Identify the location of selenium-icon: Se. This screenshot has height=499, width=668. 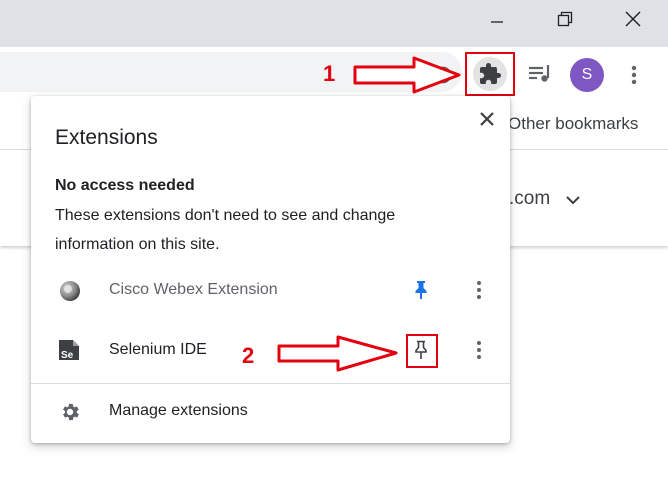
(69, 350).